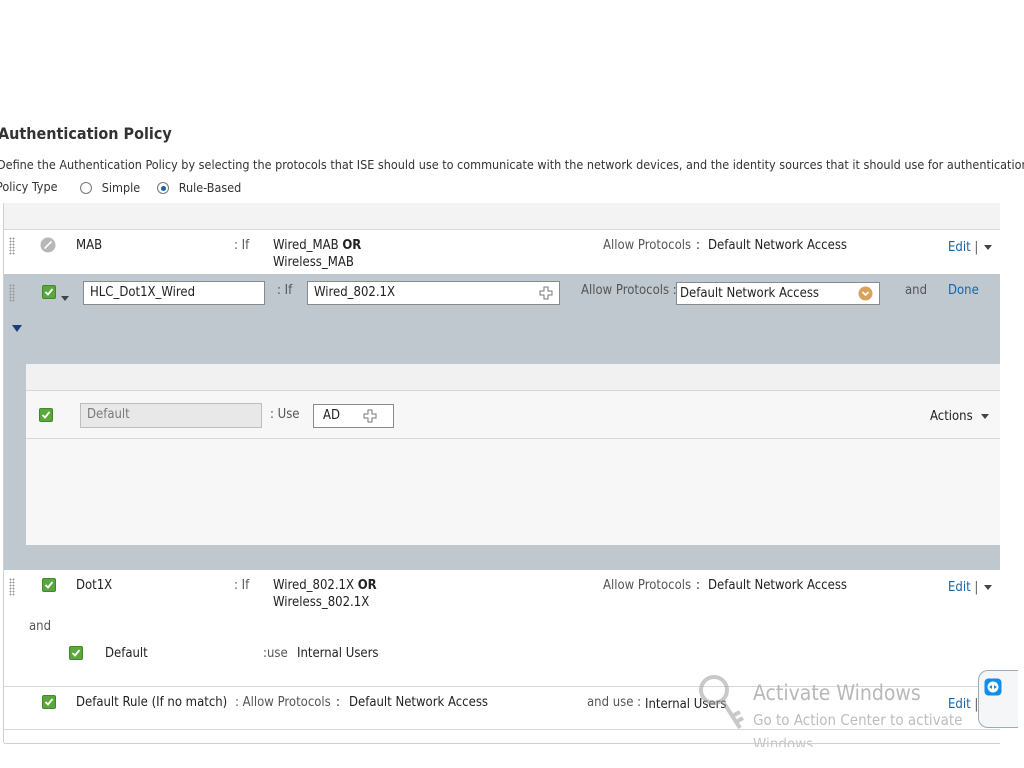 Image resolution: width=1024 pixels, height=768 pixels. I want to click on sub-use-value: Internal Users, so click(338, 653).